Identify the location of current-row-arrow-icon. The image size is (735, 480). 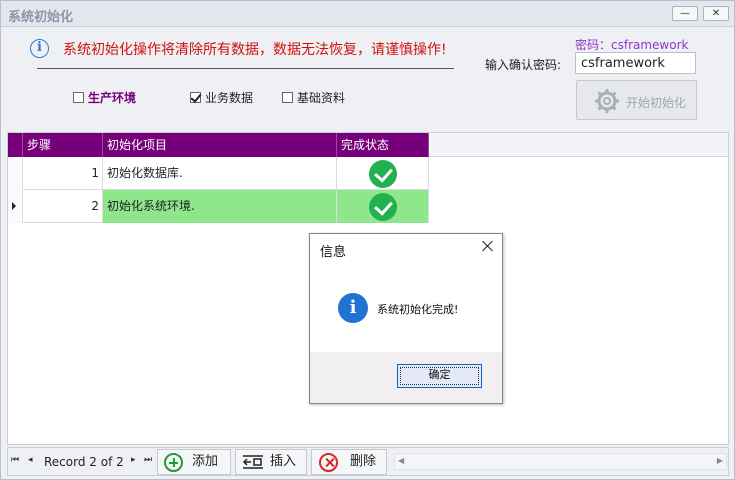
(14, 206).